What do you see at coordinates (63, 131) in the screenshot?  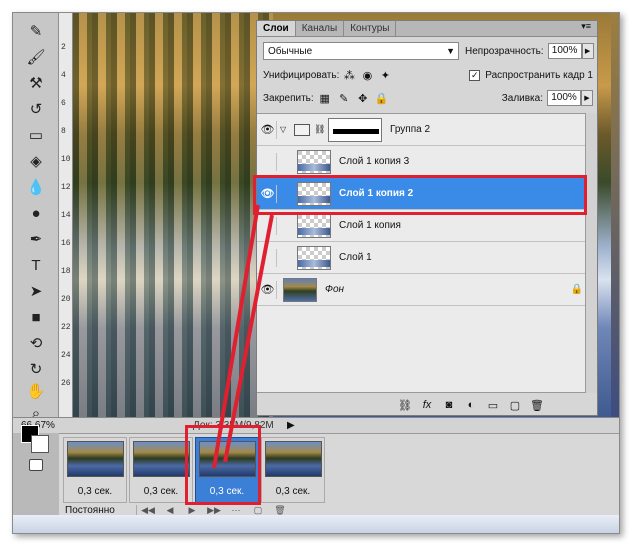 I see `ruler-tick-label: 8` at bounding box center [63, 131].